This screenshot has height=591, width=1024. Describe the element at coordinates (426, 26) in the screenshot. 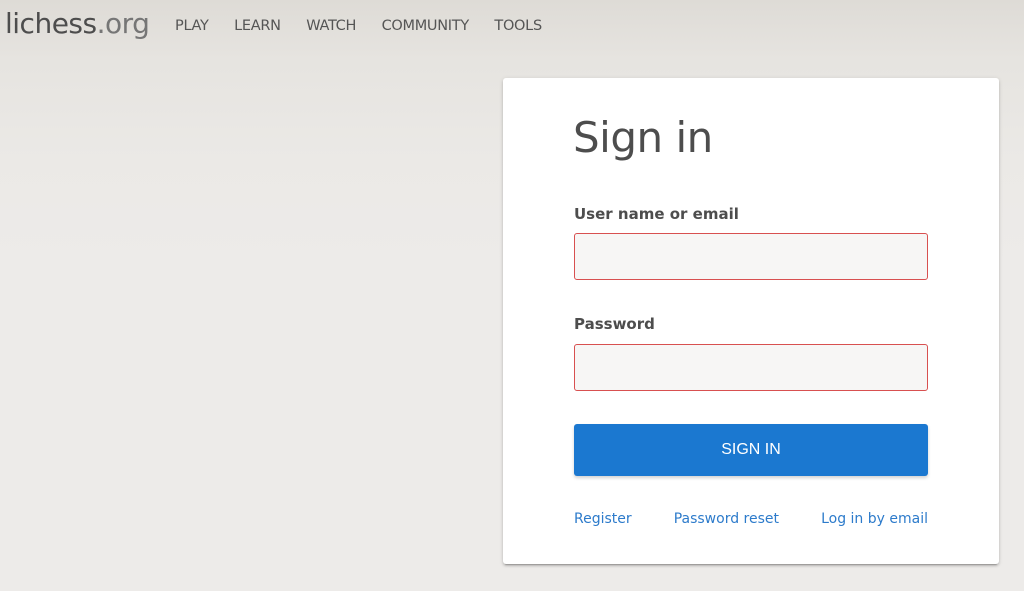

I see `nav-community: COMMUNITY` at that location.